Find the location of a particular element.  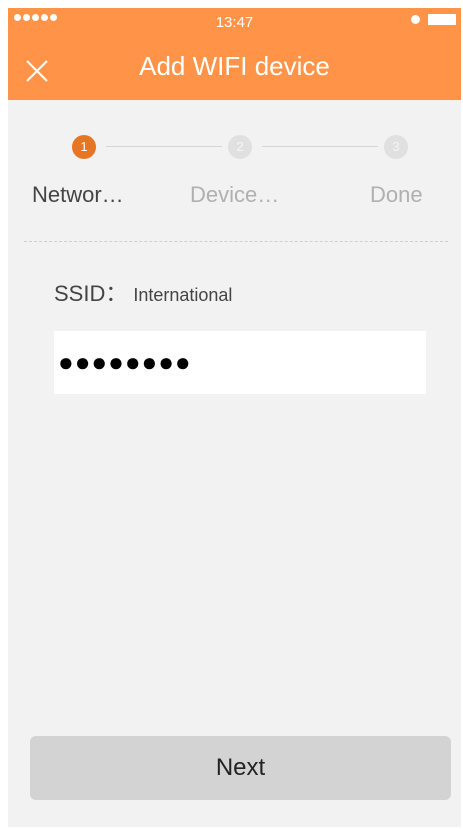

step-3-indicator: 3 is located at coordinates (396, 147).